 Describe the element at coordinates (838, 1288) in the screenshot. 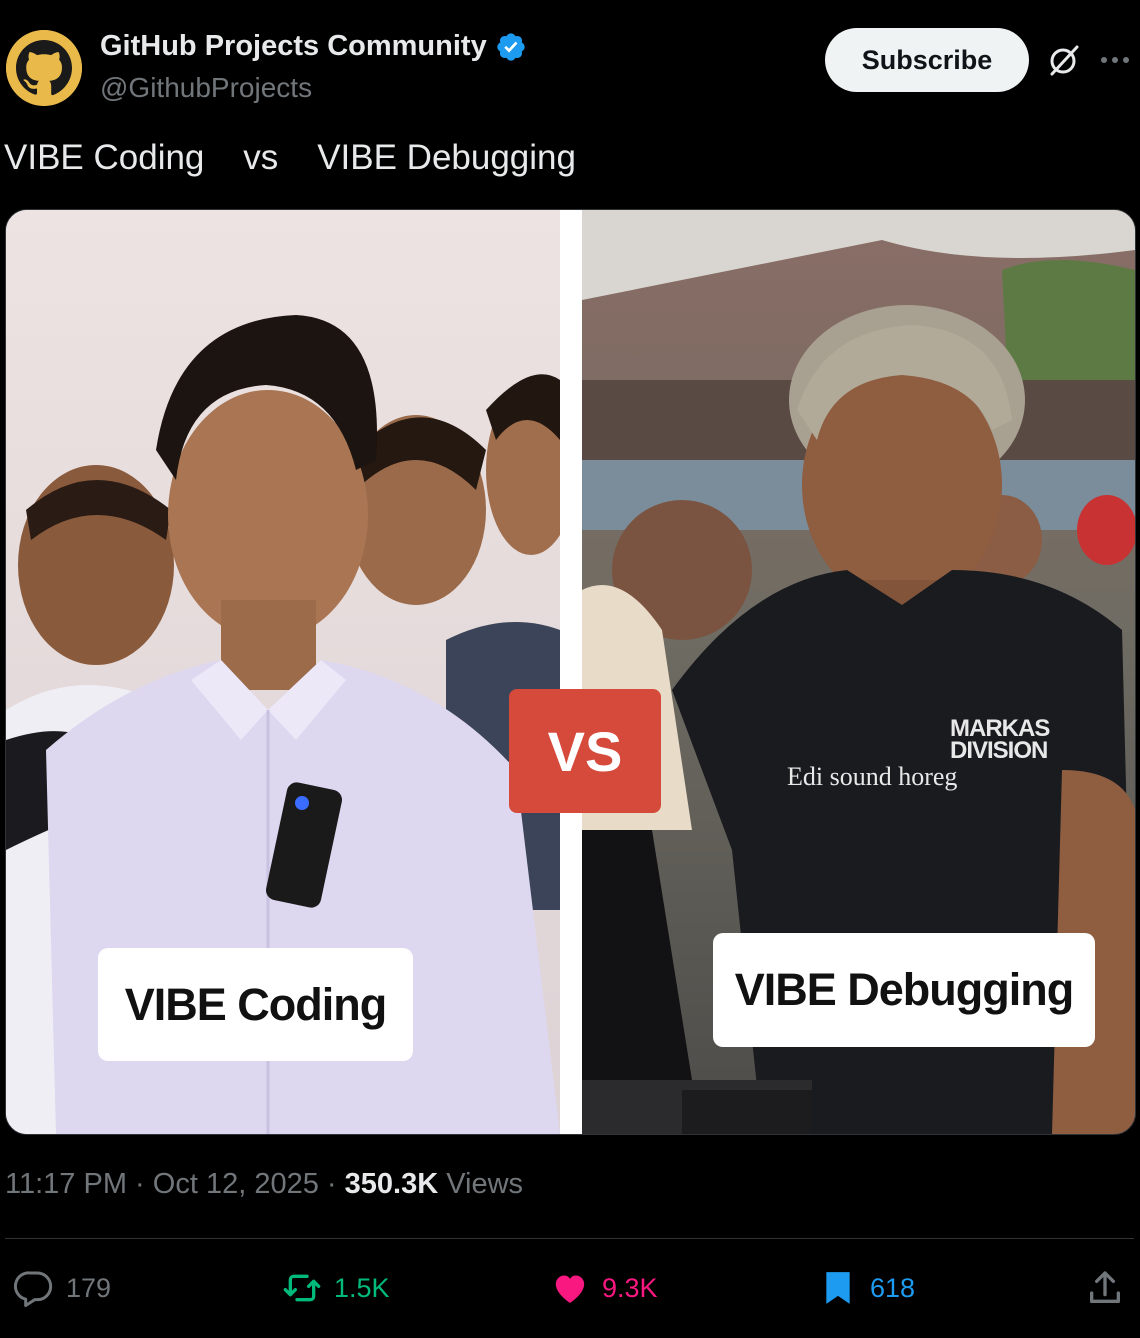

I see `bookmark-icon` at that location.